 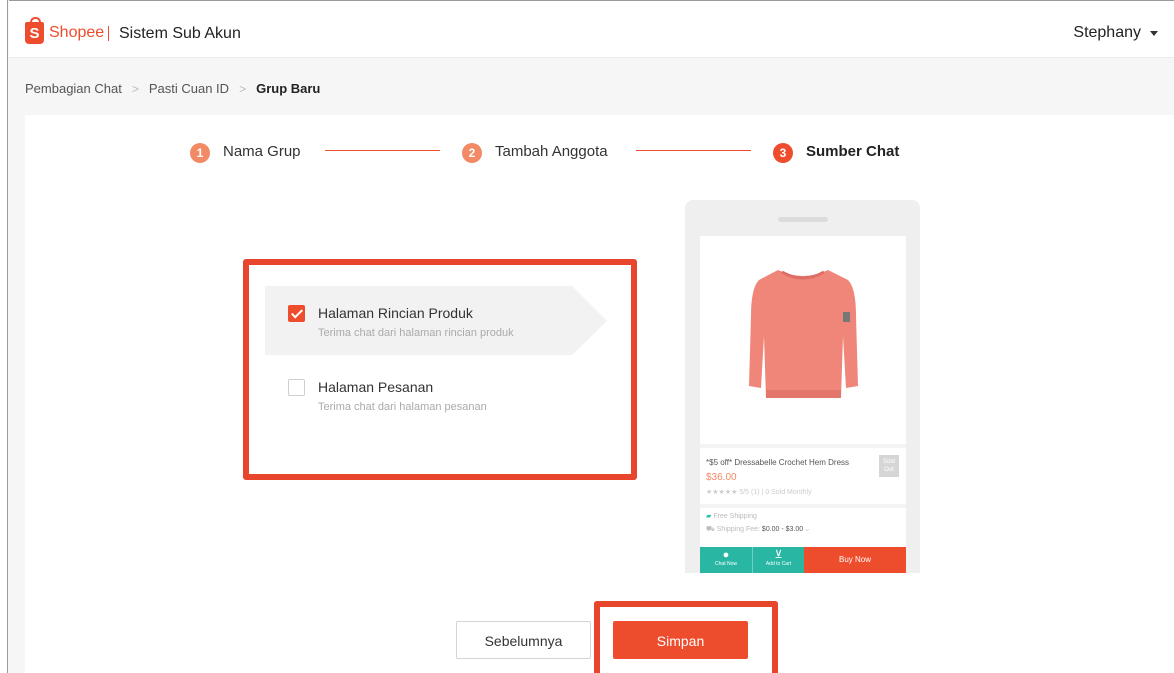 What do you see at coordinates (721, 477) in the screenshot?
I see `product-price: $36.00` at bounding box center [721, 477].